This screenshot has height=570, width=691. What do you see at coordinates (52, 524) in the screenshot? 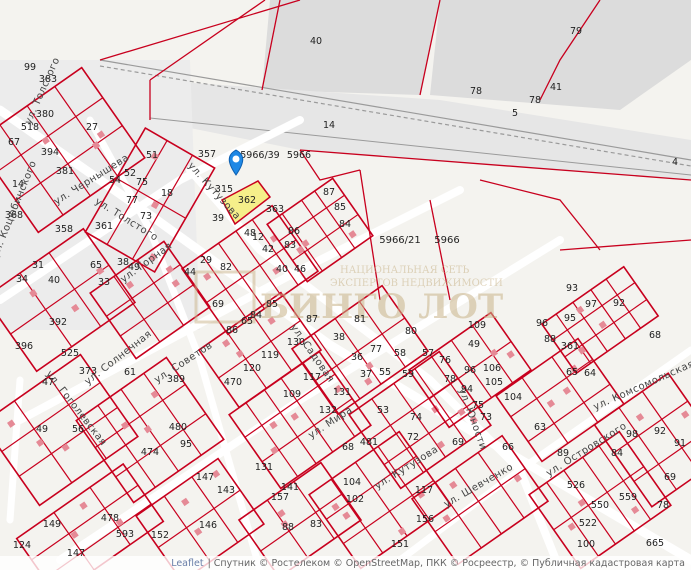
I see `parcel-number: 149` at bounding box center [52, 524].